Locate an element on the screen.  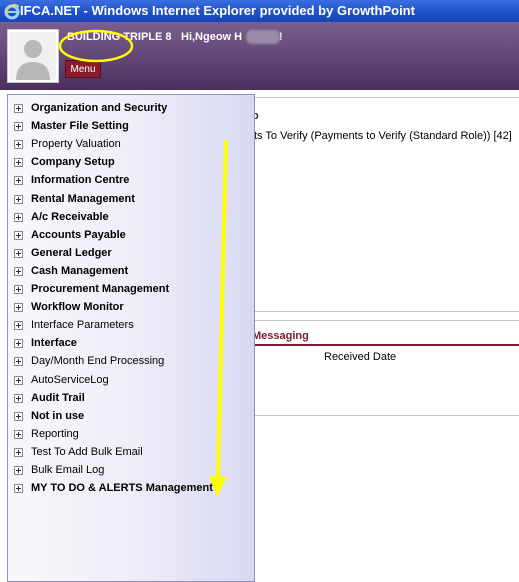
building-name: BUILDING TRIPLE 8 is located at coordinates (119, 37).